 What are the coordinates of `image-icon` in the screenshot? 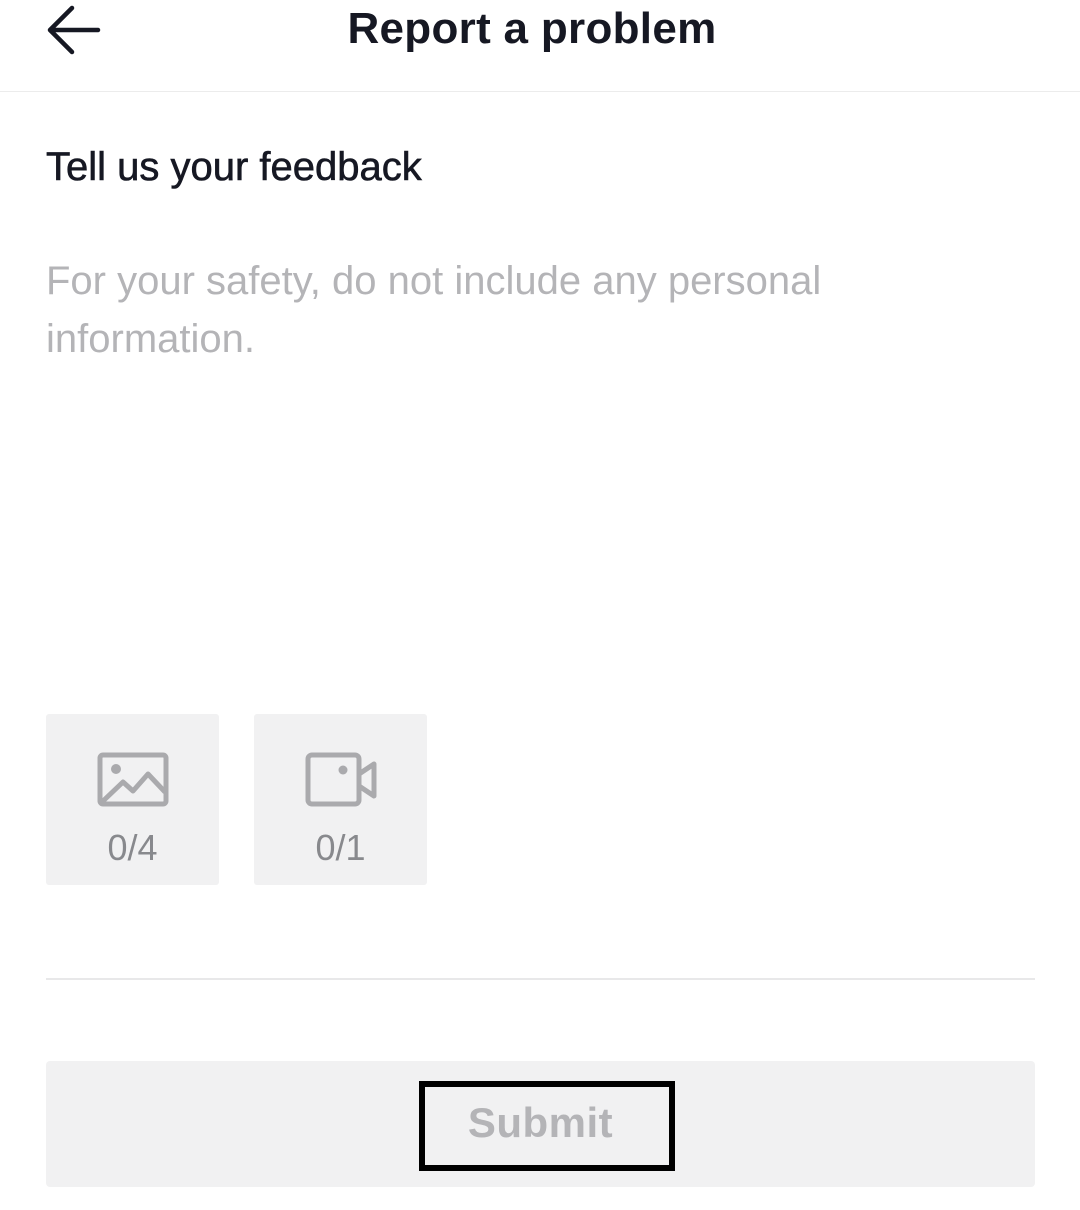 It's located at (132, 779).